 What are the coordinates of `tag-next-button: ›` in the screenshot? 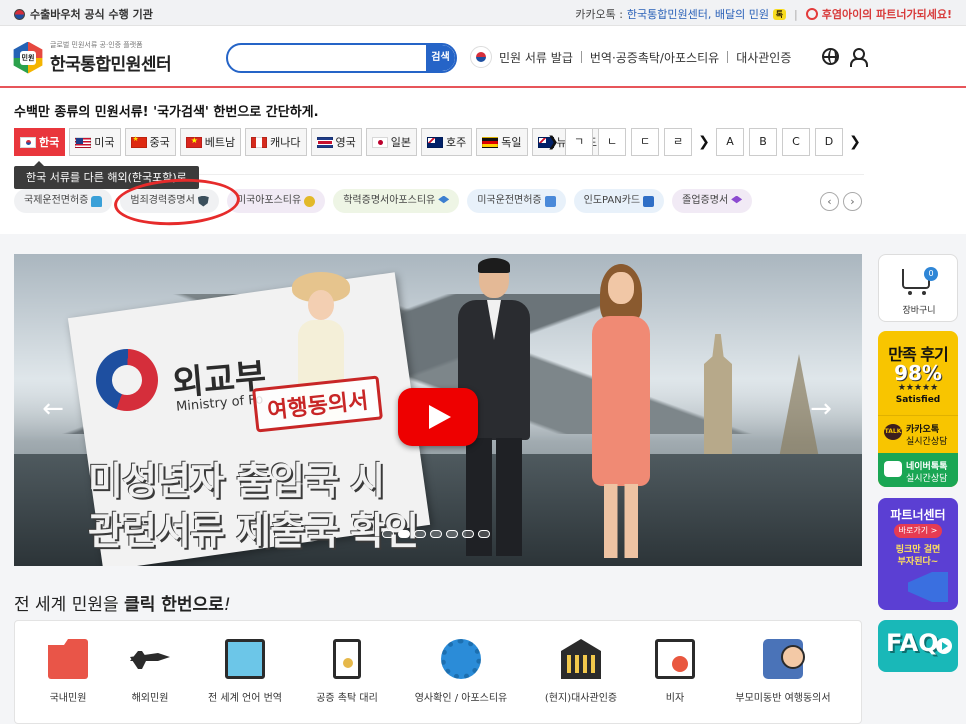 It's located at (852, 201).